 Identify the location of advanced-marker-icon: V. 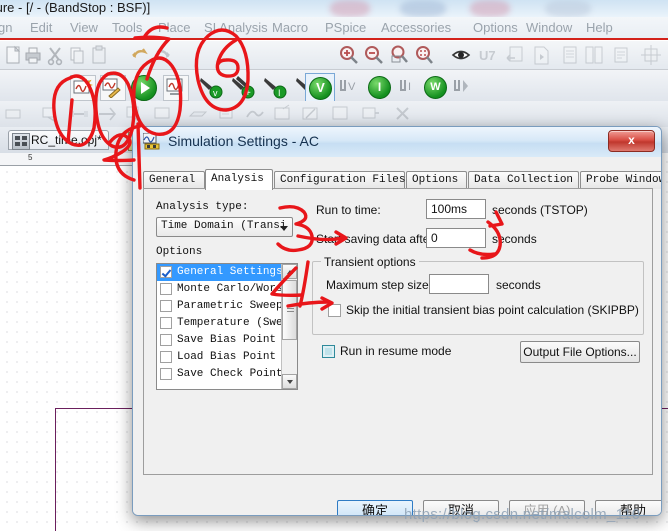
(320, 87).